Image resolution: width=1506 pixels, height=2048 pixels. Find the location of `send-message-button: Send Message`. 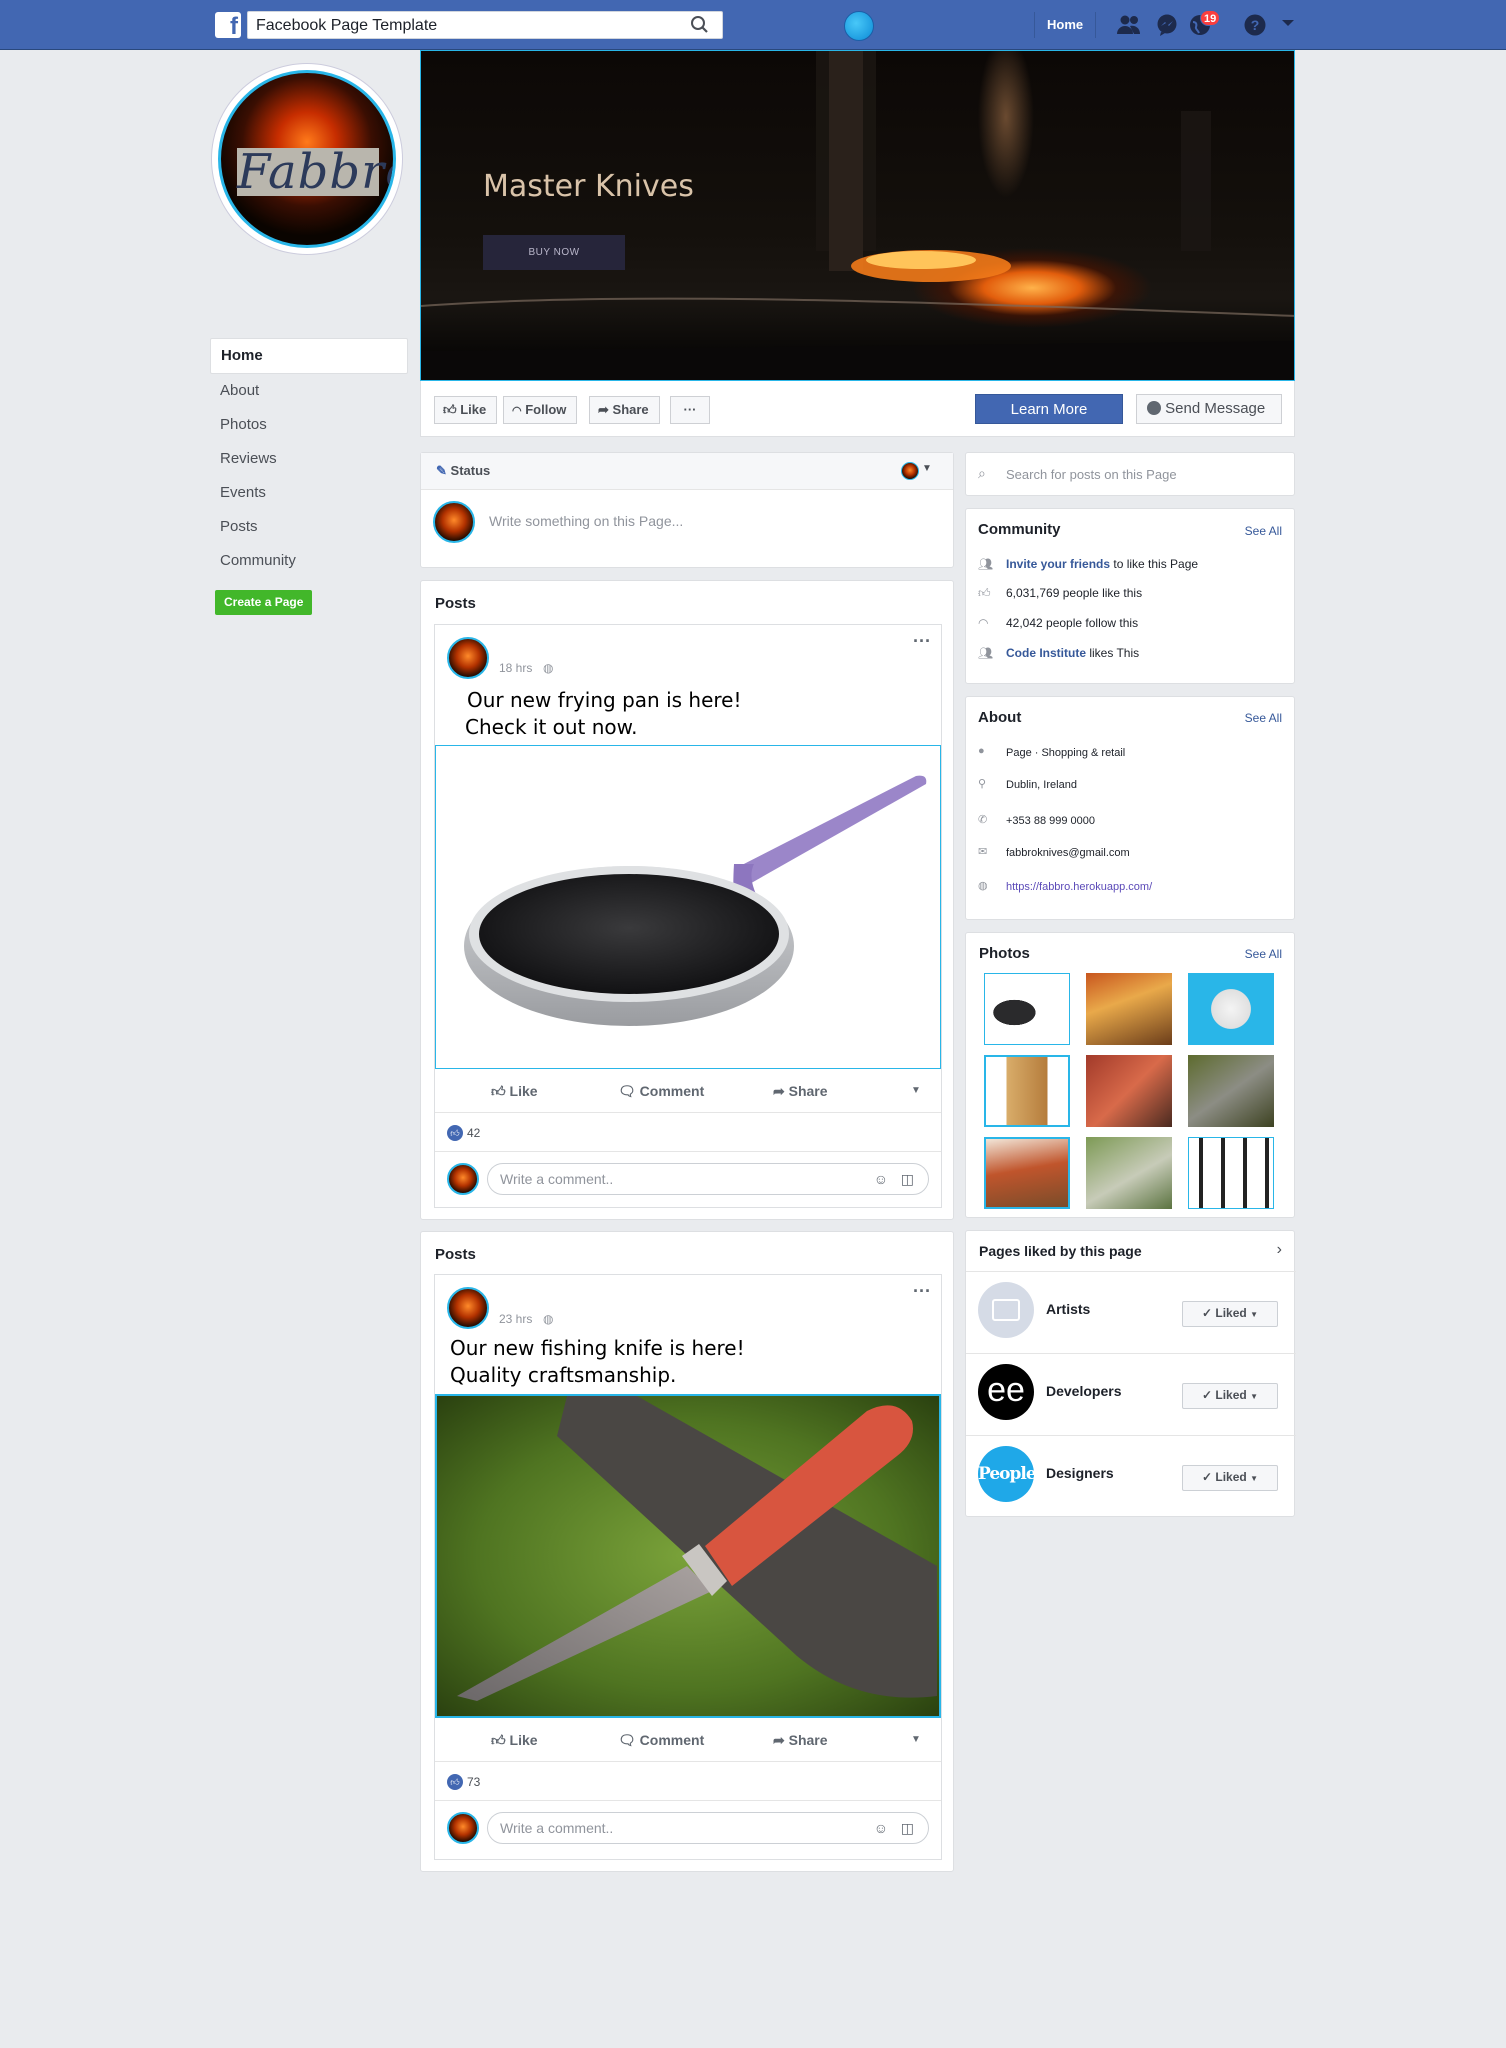

send-message-button: Send Message is located at coordinates (1209, 409).